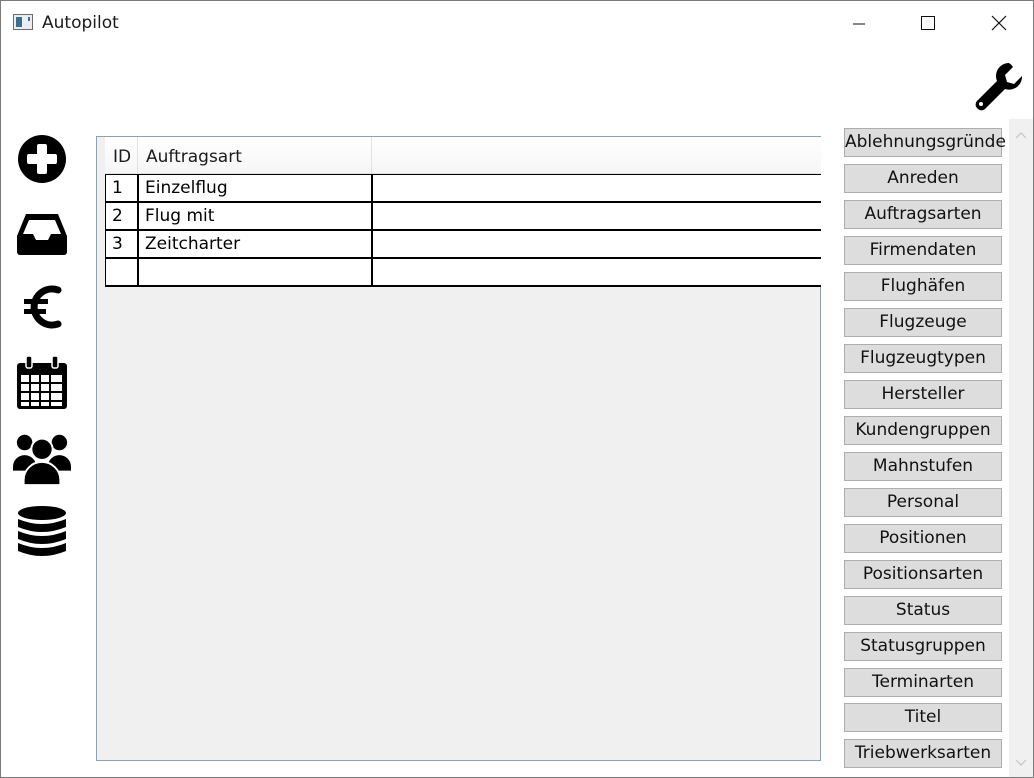  Describe the element at coordinates (923, 430) in the screenshot. I see `kundengruppen-button: Kundengruppen` at that location.